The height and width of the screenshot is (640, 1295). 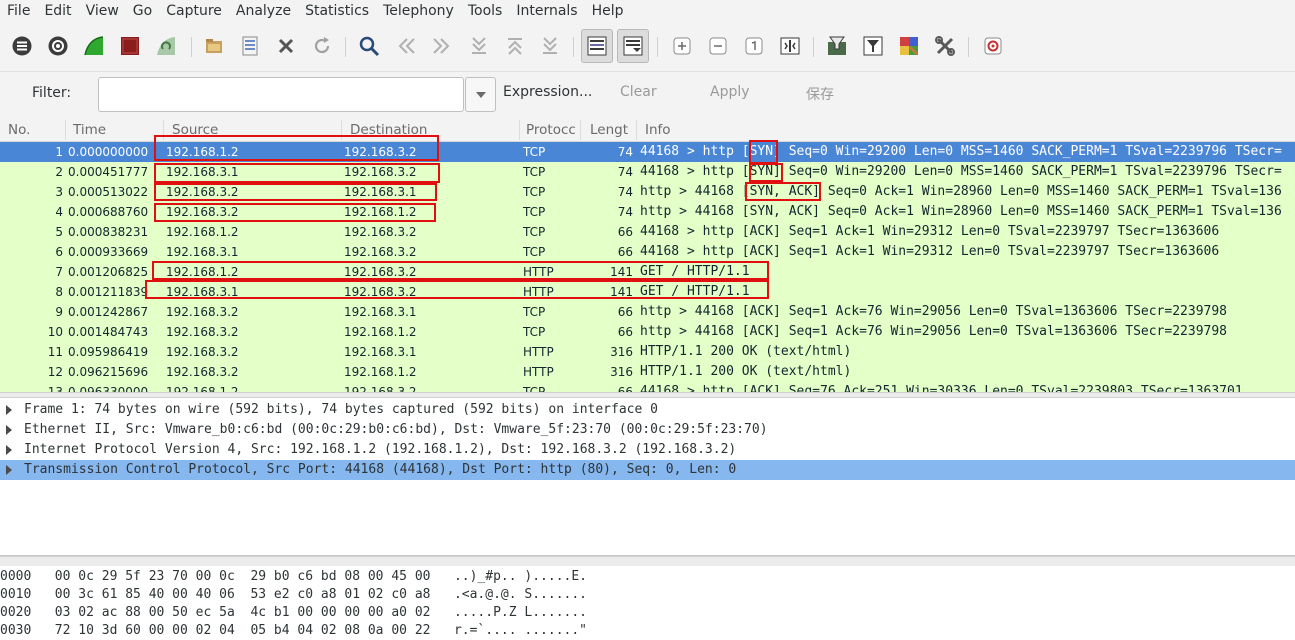 What do you see at coordinates (597, 46) in the screenshot?
I see `colorize-icon` at bounding box center [597, 46].